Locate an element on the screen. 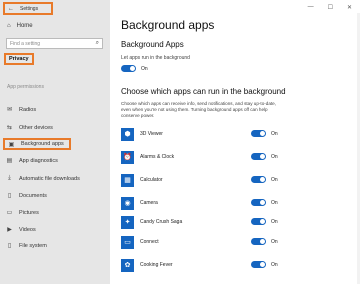  sidebar-item-app-diagnostics: ▤ App diagnostics is located at coordinates (32, 161).